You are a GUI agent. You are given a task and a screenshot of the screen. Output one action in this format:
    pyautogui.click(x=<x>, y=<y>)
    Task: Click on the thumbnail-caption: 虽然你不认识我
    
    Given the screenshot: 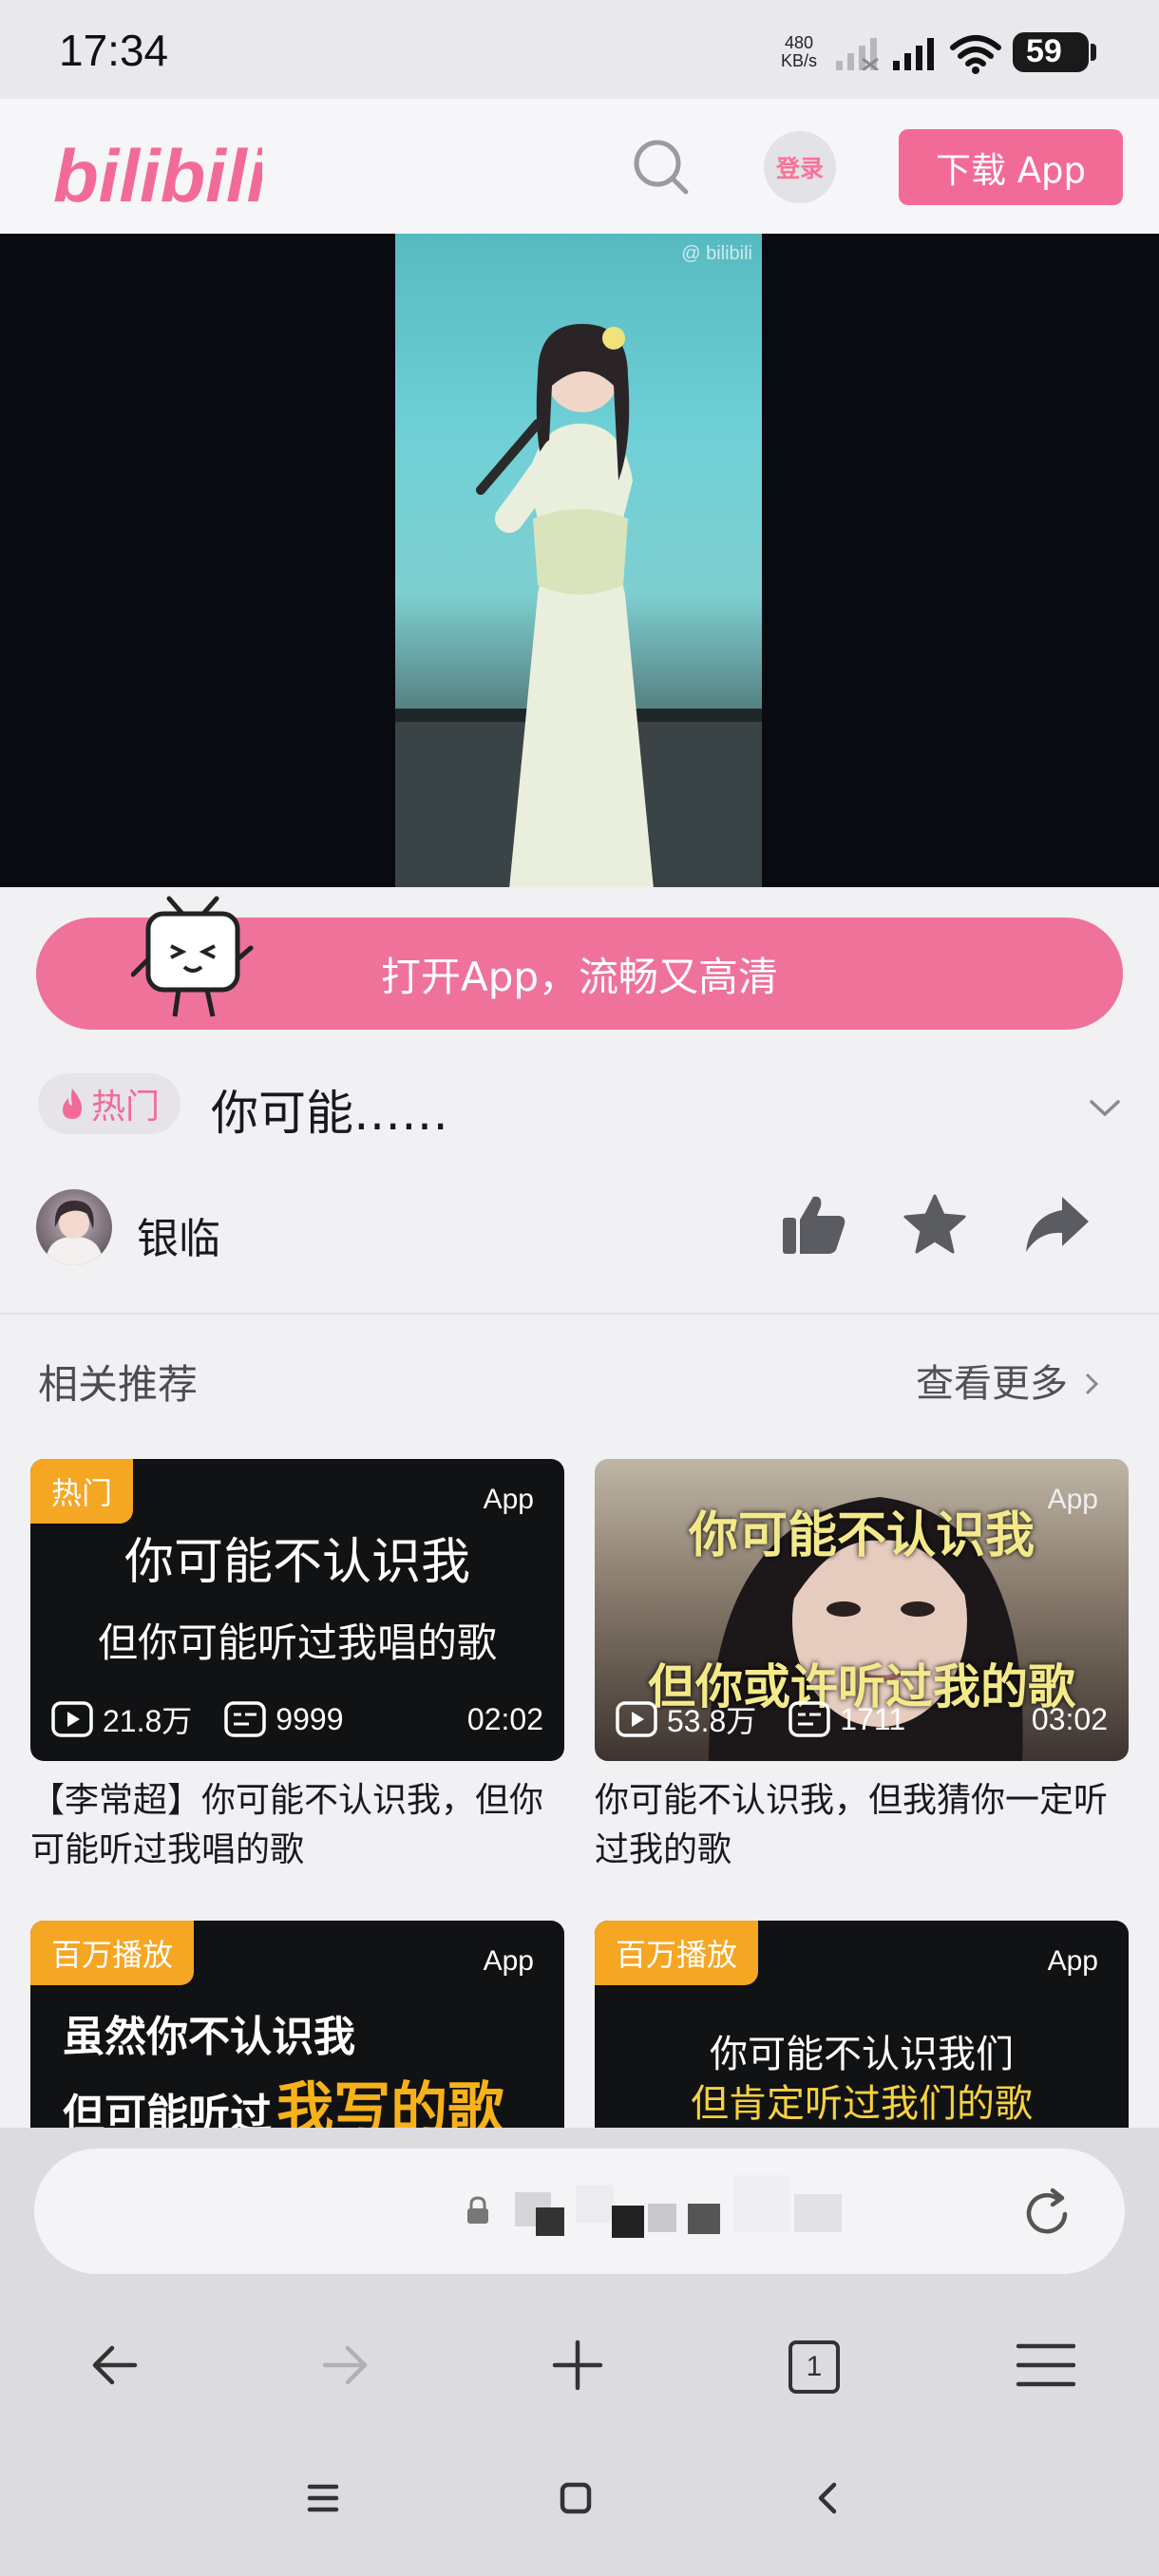 What is the action you would take?
    pyautogui.click(x=209, y=2037)
    